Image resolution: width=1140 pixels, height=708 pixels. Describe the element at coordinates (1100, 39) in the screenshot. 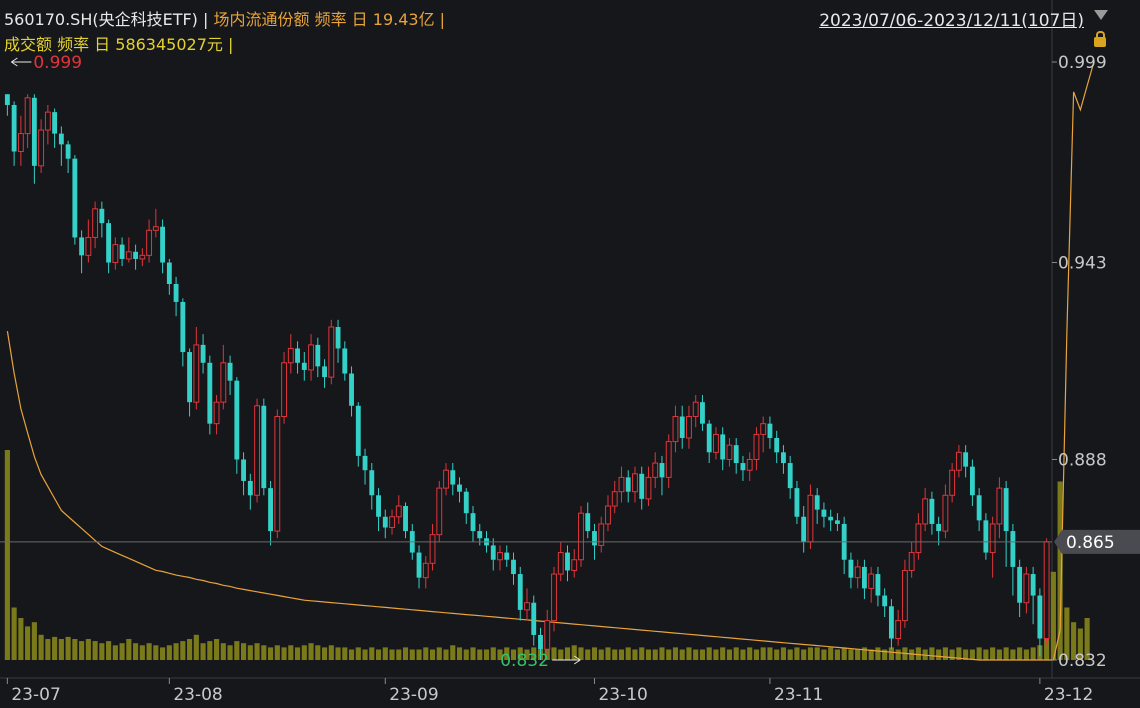

I see `lock-icon` at that location.